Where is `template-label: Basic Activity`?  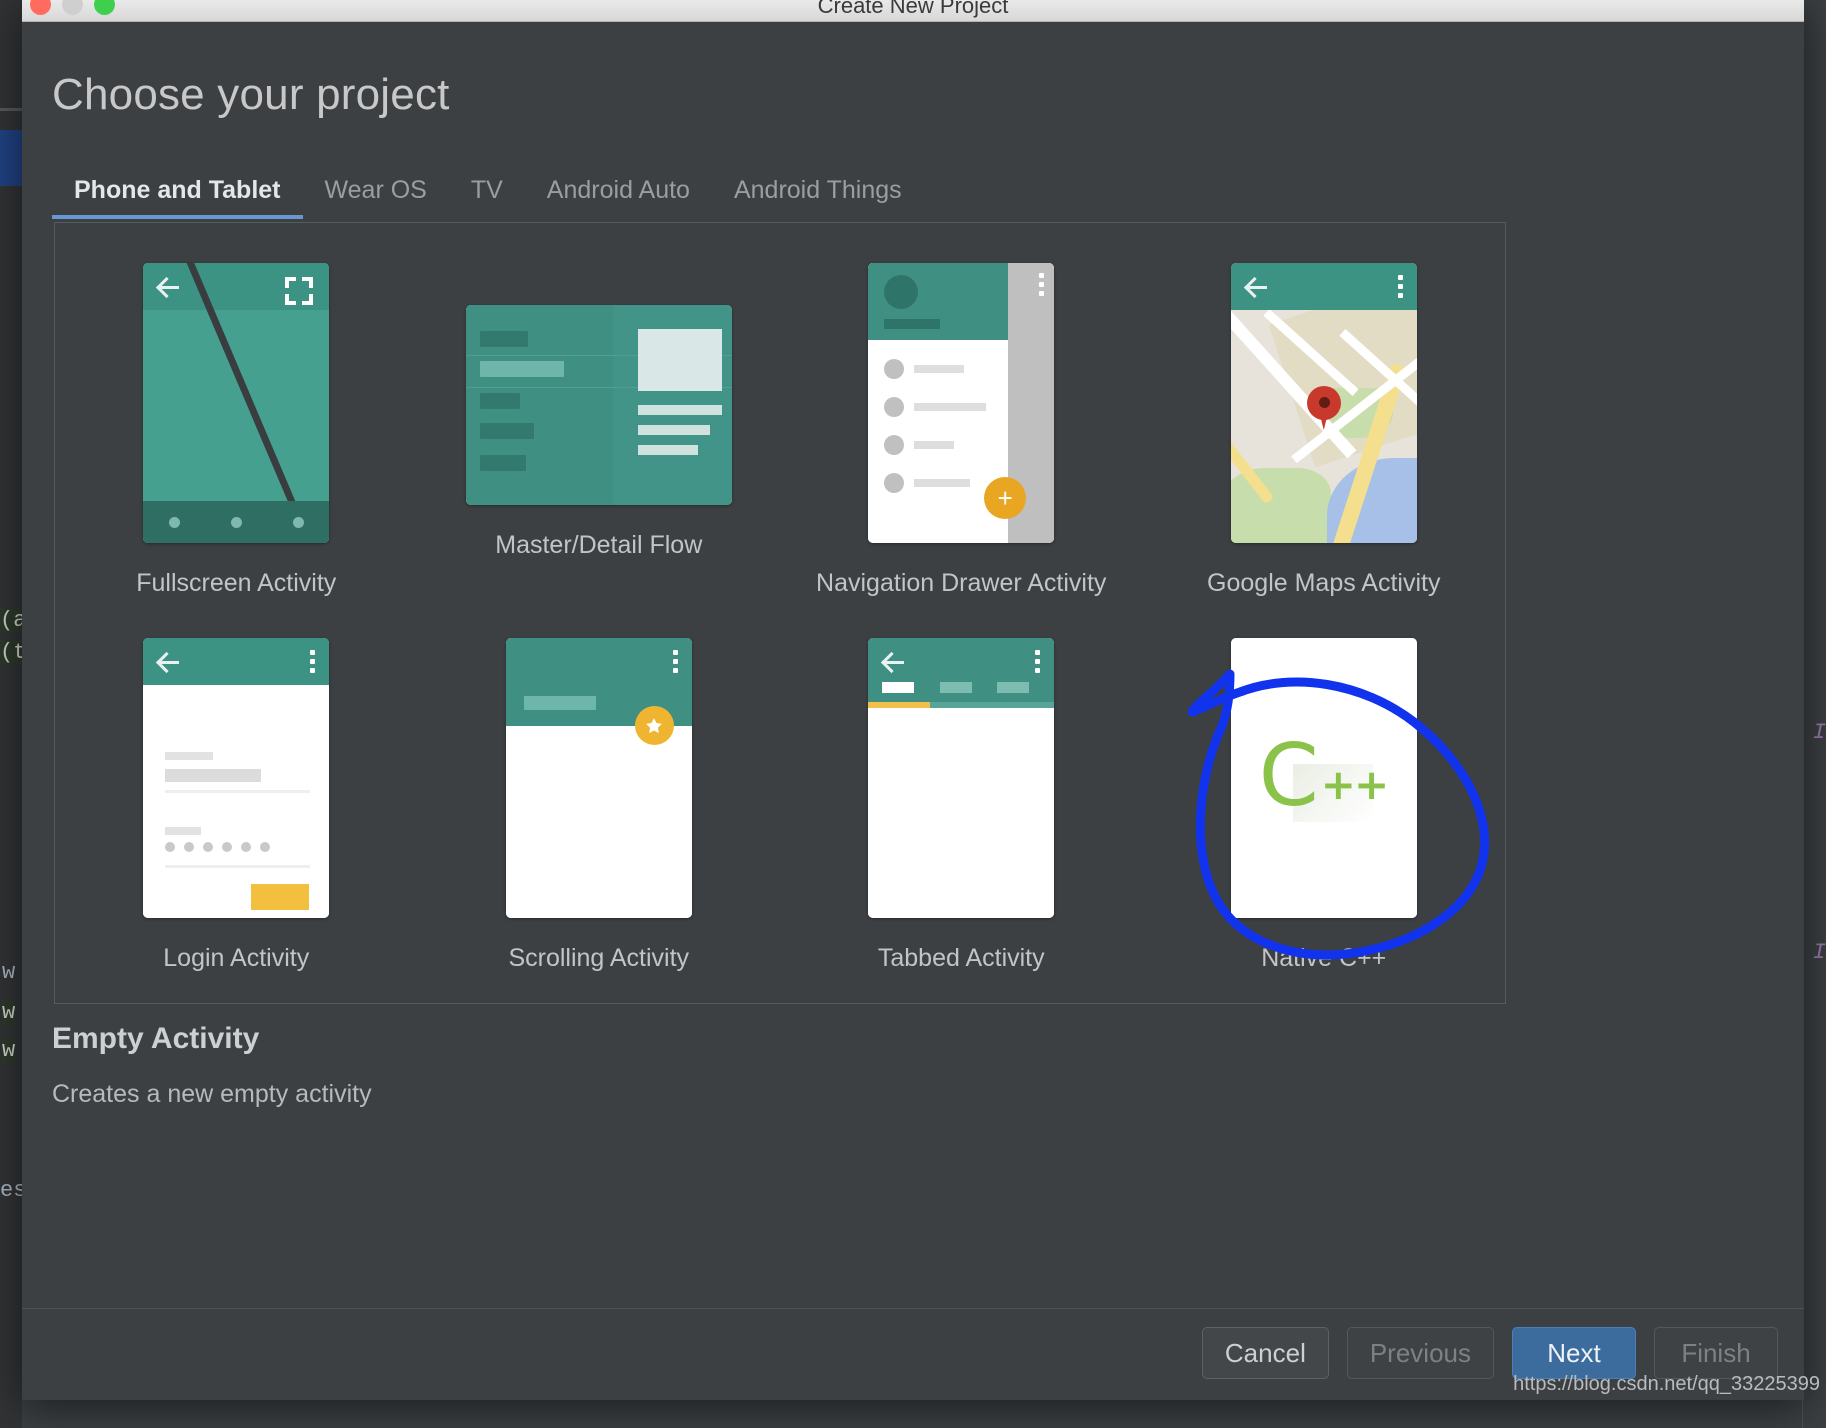
template-label: Basic Activity is located at coordinates (599, 222).